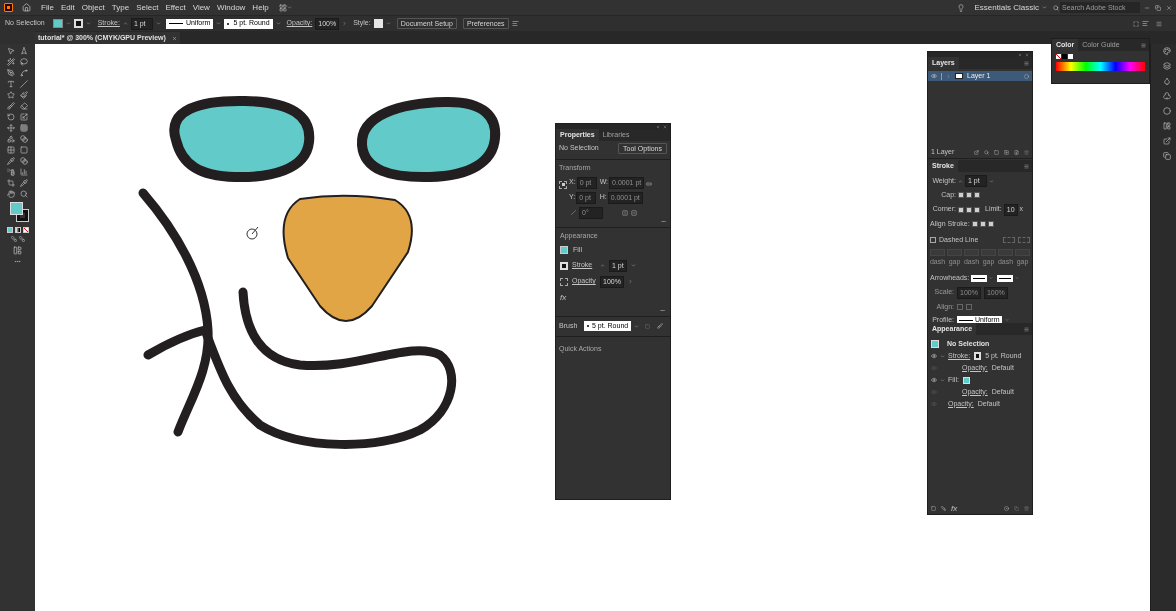 The height and width of the screenshot is (611, 1176). What do you see at coordinates (11, 106) in the screenshot?
I see `brush-icon` at bounding box center [11, 106].